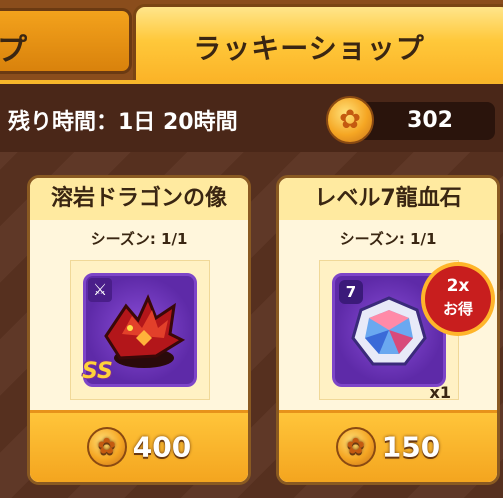 The image size is (503, 498). I want to click on bonus-badge: 2x お得, so click(458, 299).